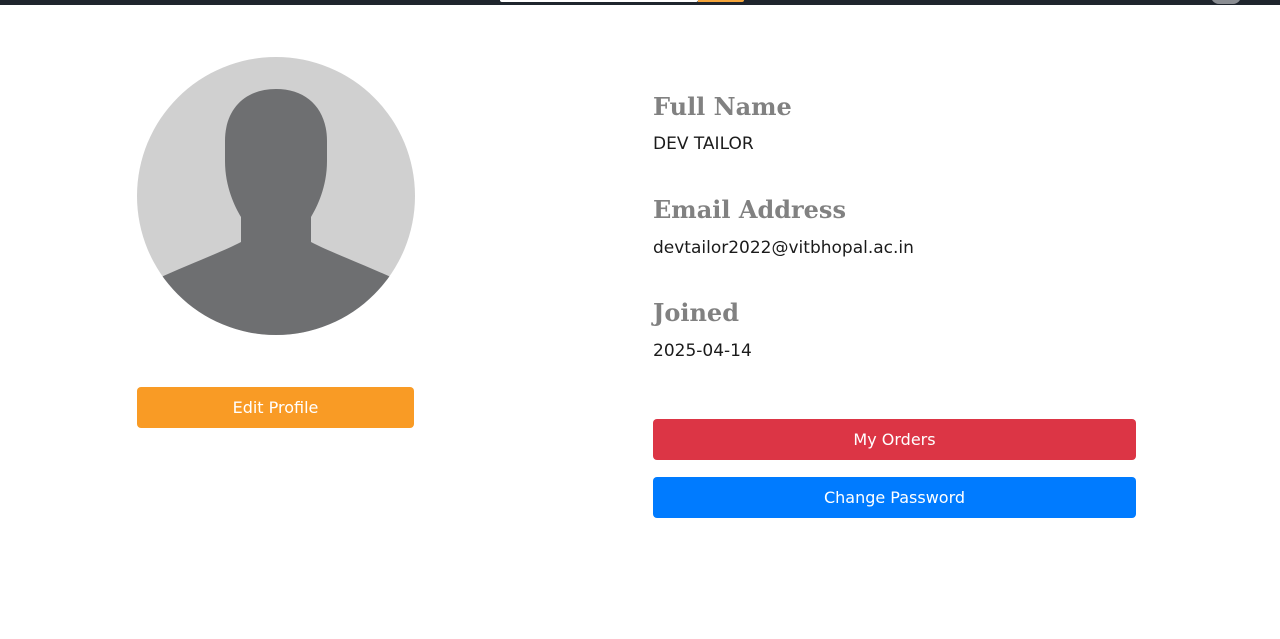  I want to click on edit-profile-button: Edit Profile, so click(275, 407).